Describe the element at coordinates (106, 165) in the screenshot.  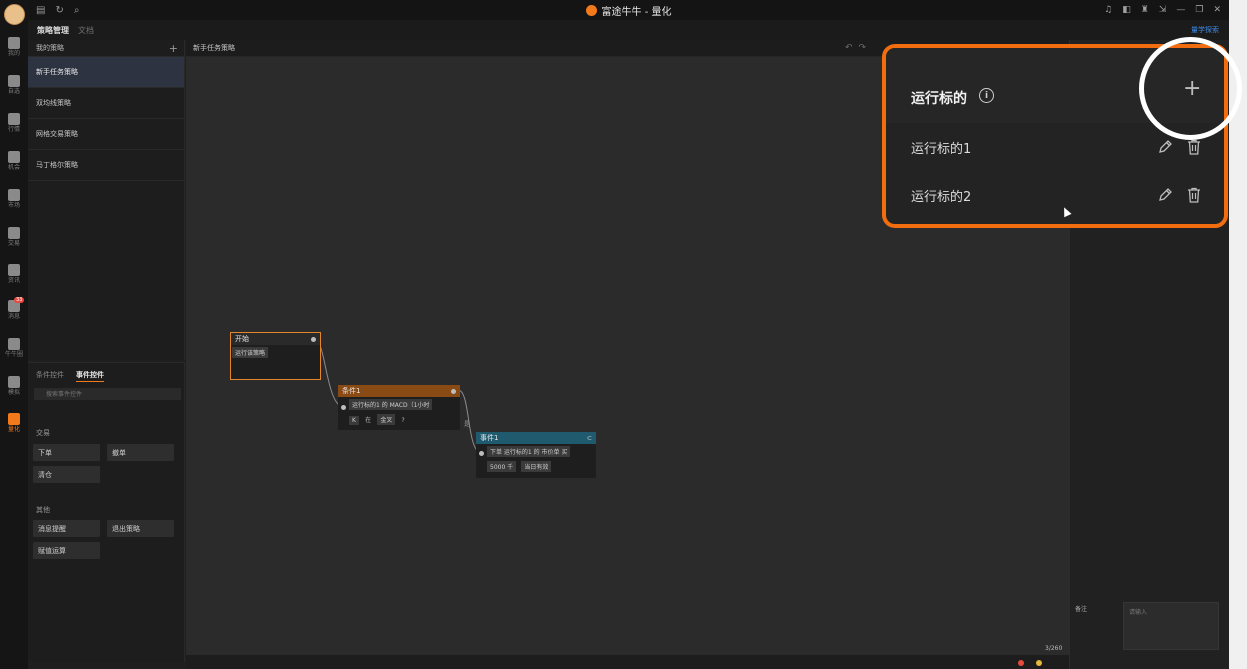
I see `strategy-item: 马丁格尔策略` at that location.